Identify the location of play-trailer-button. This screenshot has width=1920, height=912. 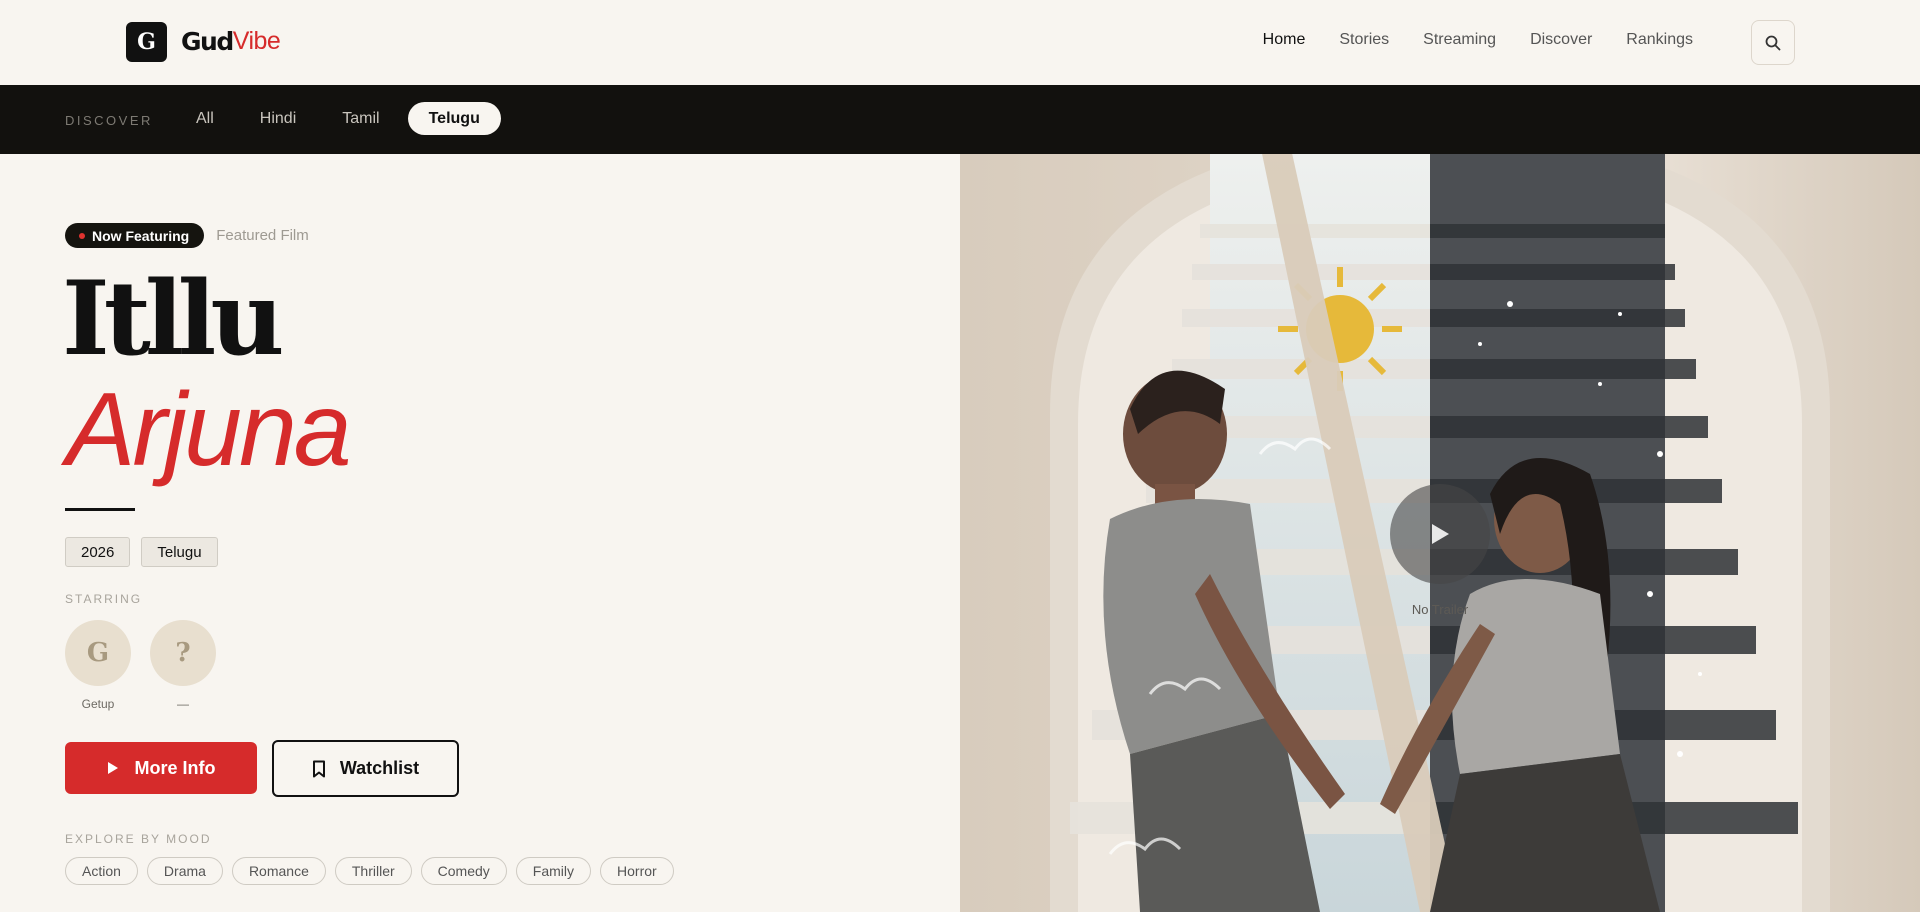
(1440, 534).